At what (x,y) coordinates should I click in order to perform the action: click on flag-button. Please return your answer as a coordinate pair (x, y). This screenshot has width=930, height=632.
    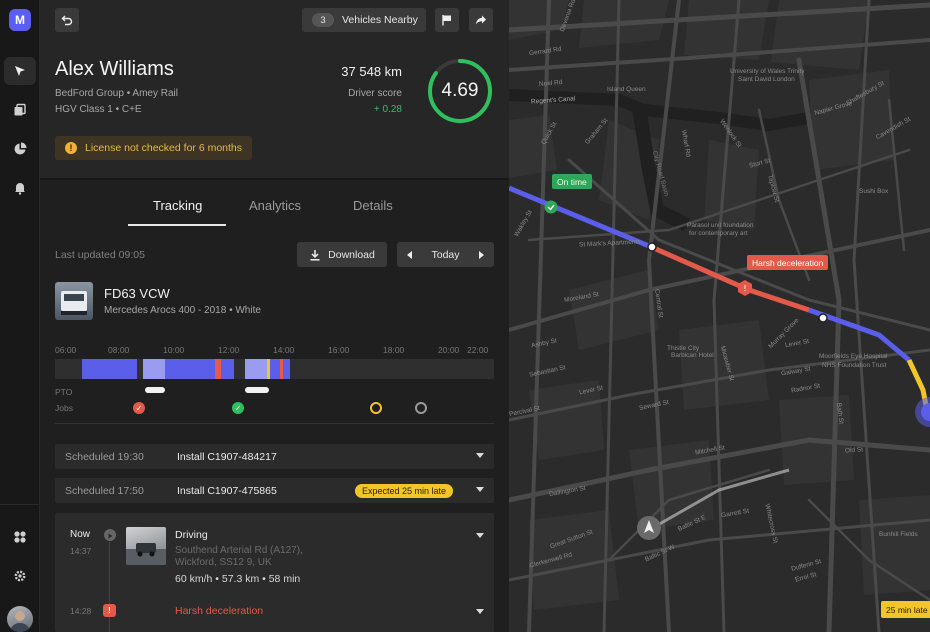
    Looking at the image, I should click on (447, 20).